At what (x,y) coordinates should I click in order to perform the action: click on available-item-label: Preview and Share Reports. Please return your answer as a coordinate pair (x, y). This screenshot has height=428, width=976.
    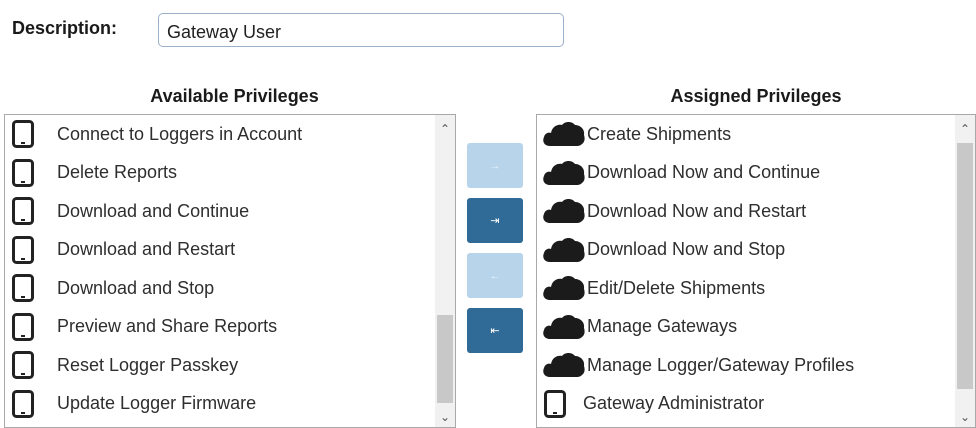
    Looking at the image, I should click on (167, 326).